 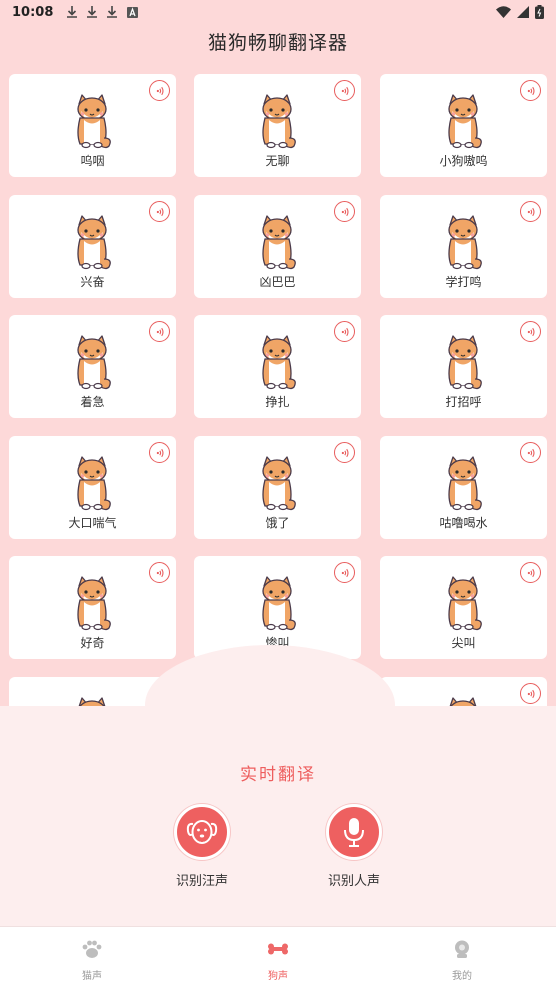 What do you see at coordinates (278, 775) in the screenshot?
I see `panel-title: 实时翻译` at bounding box center [278, 775].